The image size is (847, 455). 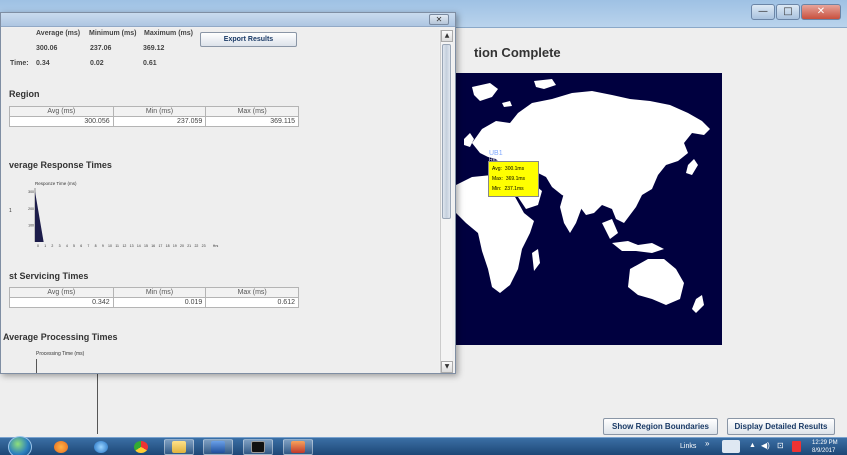 I want to click on region-col-max: Max (ms), so click(x=252, y=111).